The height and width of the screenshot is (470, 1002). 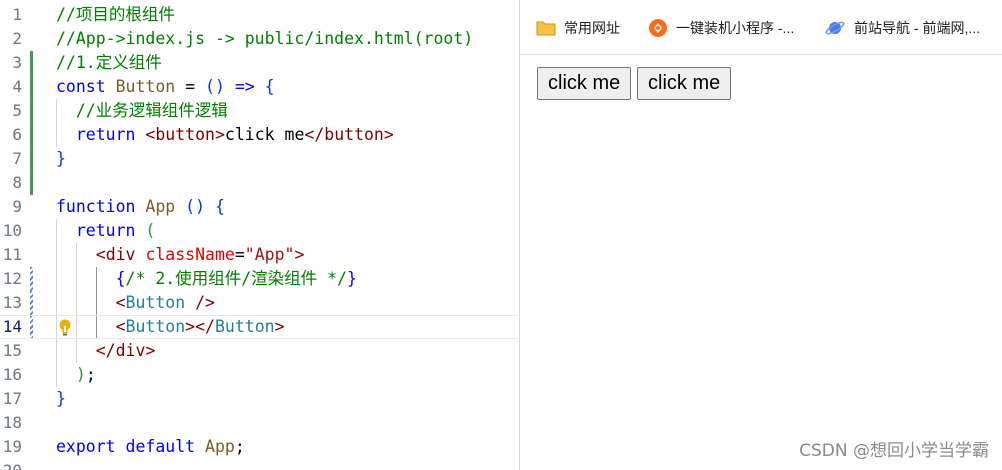 What do you see at coordinates (259, 399) in the screenshot?
I see `code-line: 17}` at bounding box center [259, 399].